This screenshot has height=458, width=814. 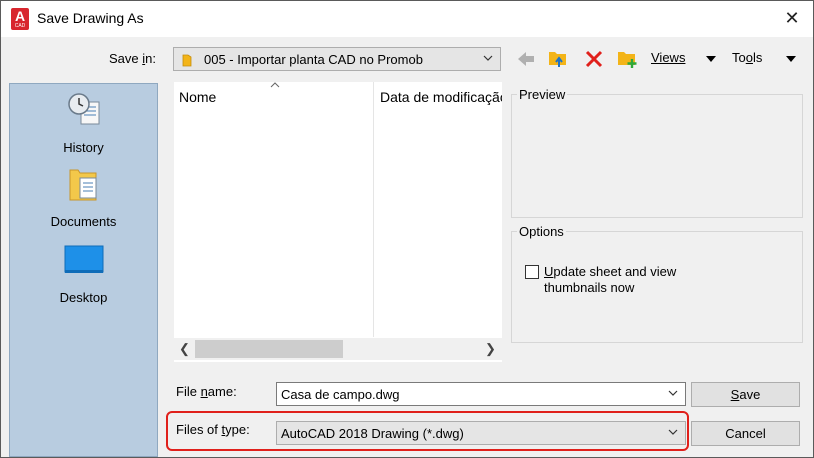 I want to click on place-desktop: Desktop, so click(x=83, y=276).